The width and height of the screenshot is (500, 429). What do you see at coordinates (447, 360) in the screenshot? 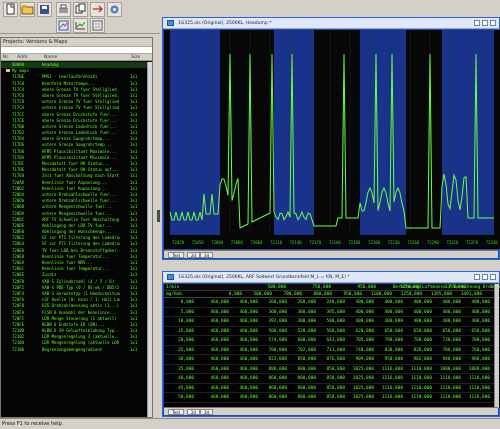
I see `table-cell: 940,000` at bounding box center [447, 360].